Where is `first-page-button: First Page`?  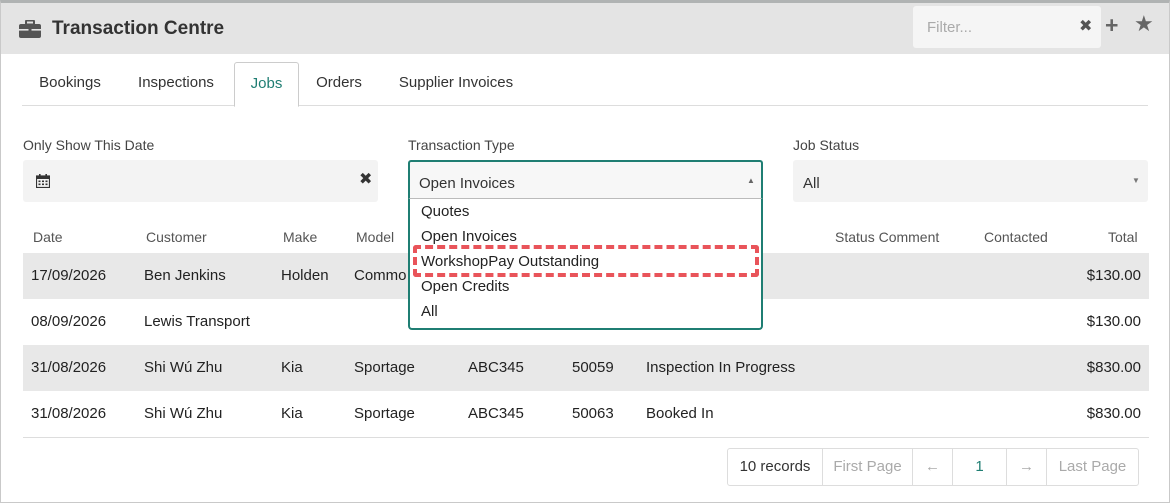 first-page-button: First Page is located at coordinates (868, 467).